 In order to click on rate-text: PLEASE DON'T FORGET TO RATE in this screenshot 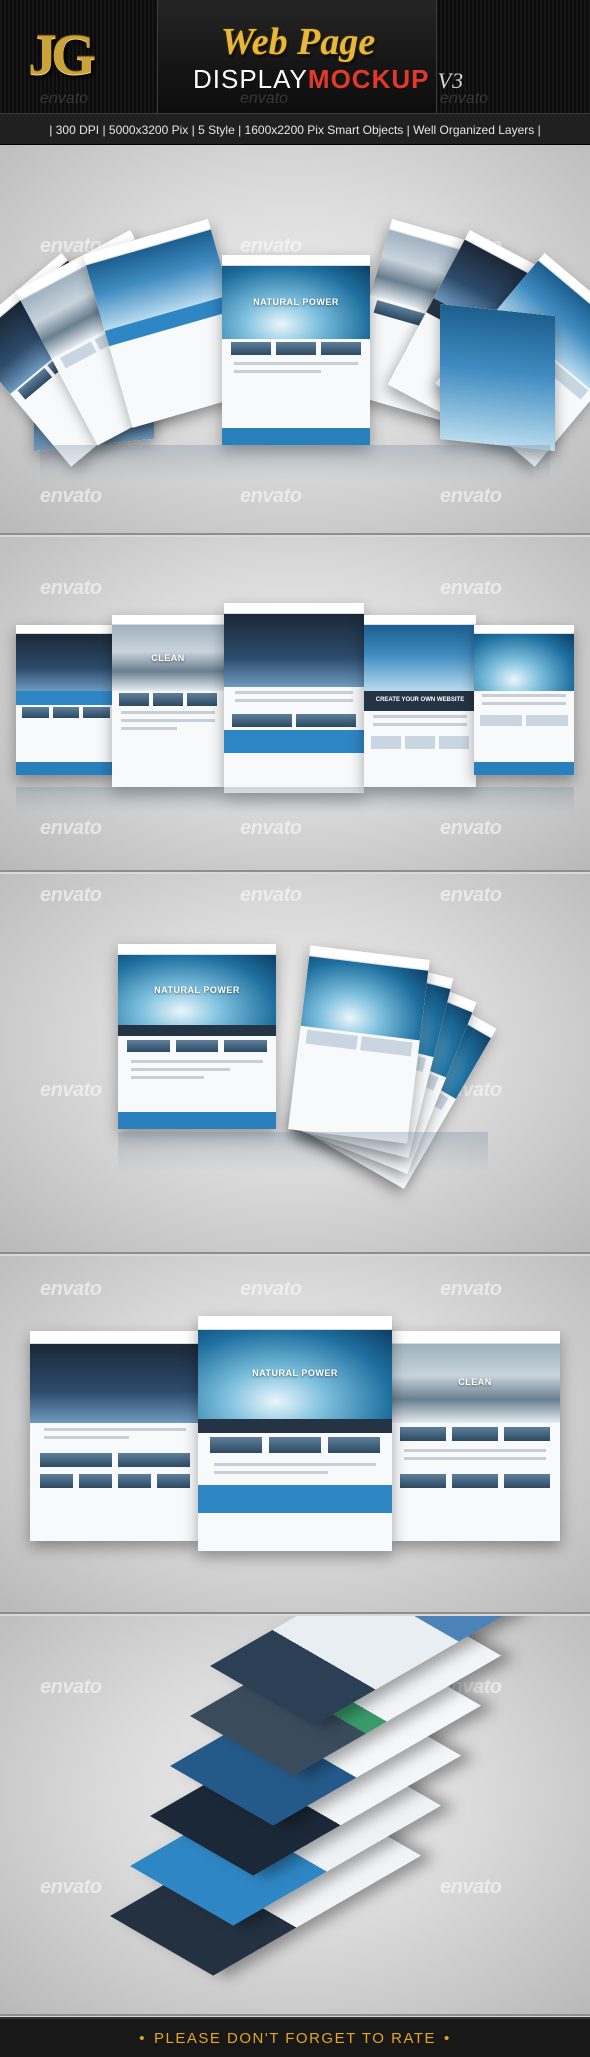, I will do `click(295, 2038)`.